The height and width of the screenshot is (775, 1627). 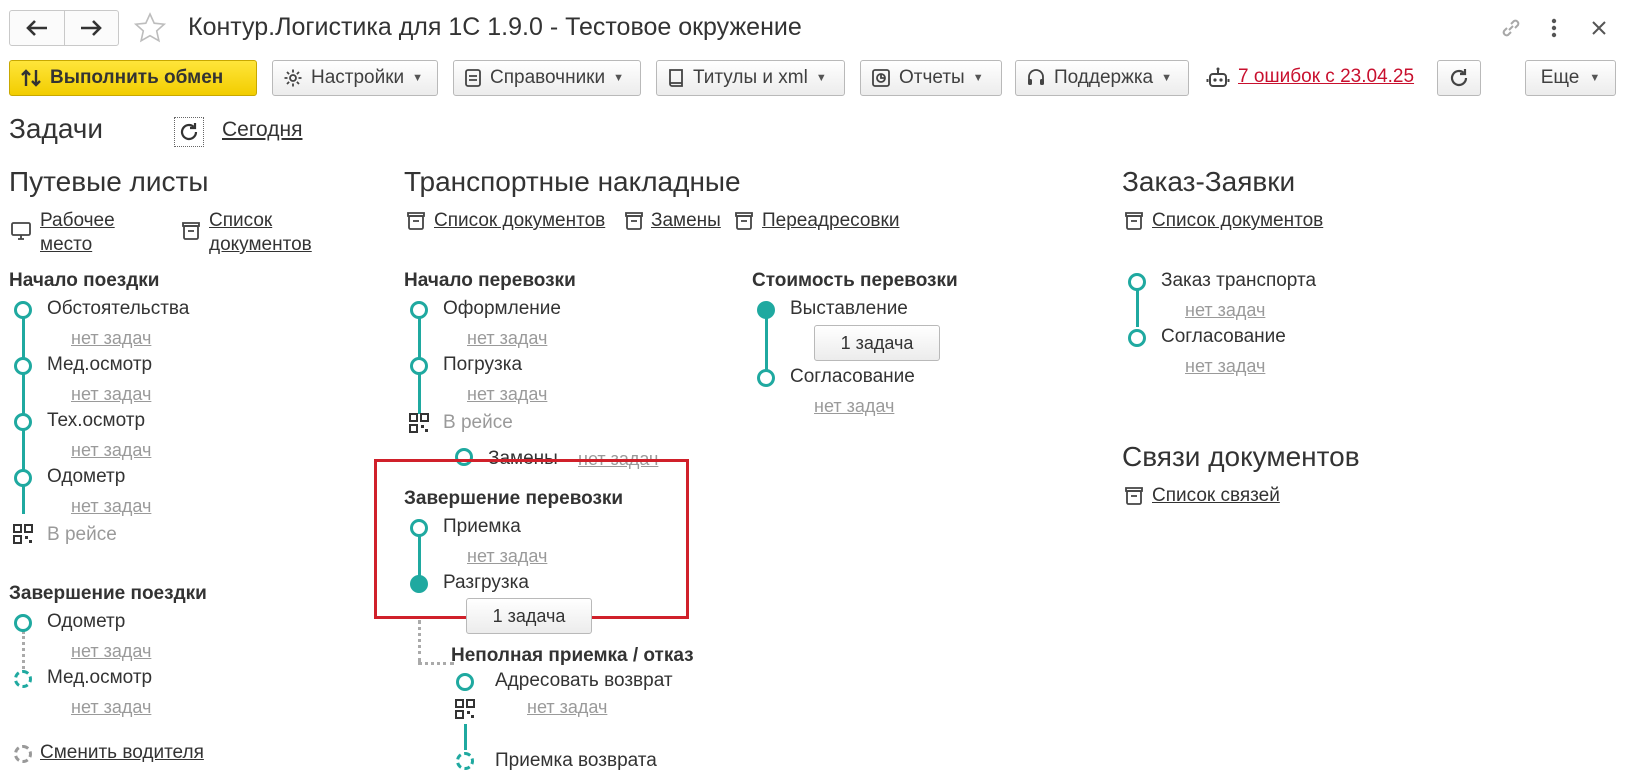 I want to click on arrow-right-icon, so click(x=92, y=28).